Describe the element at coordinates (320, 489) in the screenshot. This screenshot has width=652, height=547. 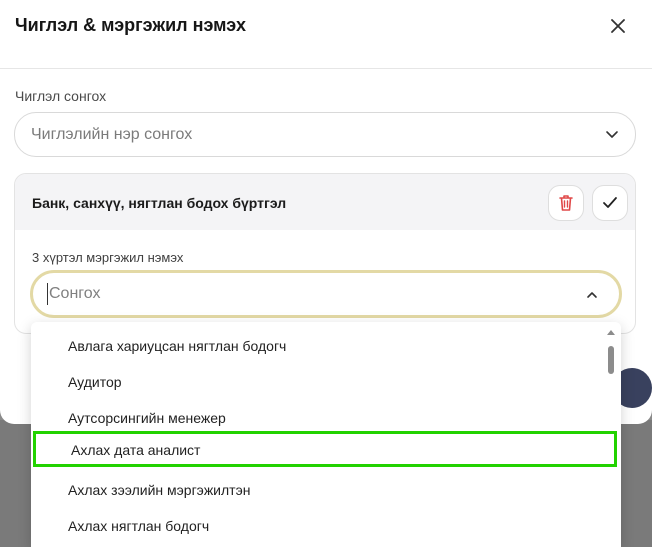
I see `dropdown-option: Ахлах зээлийн мэргэжилтэн` at that location.